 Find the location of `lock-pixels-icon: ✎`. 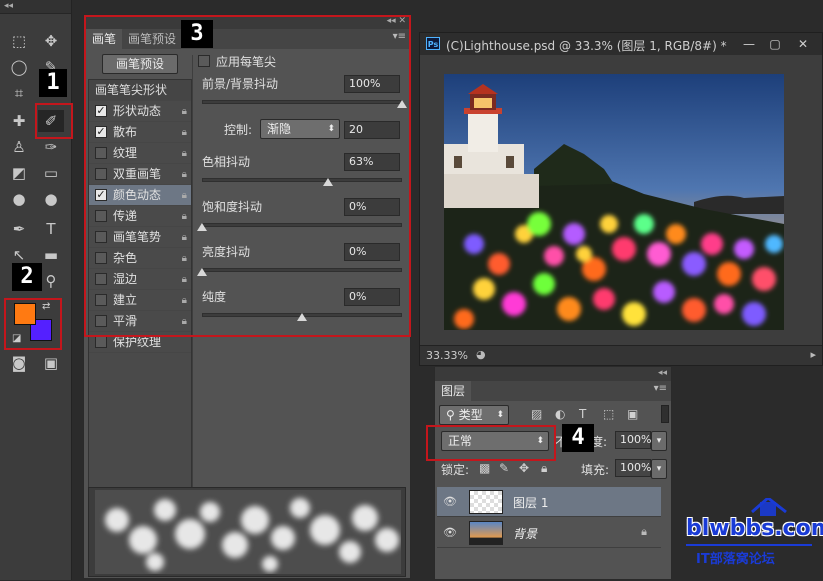

lock-pixels-icon: ✎ is located at coordinates (504, 468).